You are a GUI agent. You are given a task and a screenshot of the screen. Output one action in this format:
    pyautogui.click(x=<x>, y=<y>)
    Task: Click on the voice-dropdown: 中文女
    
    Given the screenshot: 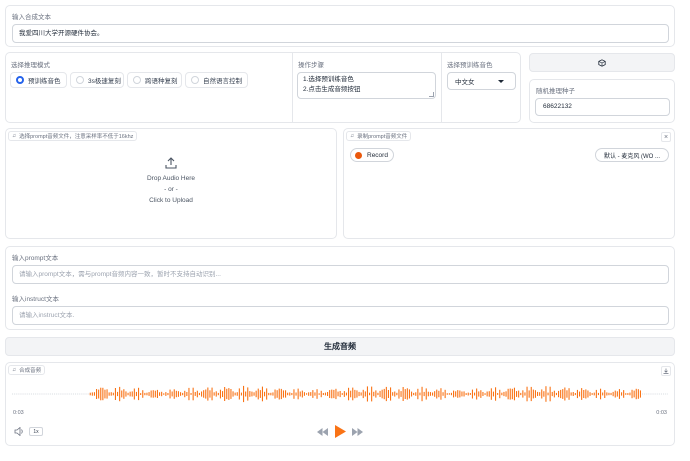 What is the action you would take?
    pyautogui.click(x=481, y=81)
    